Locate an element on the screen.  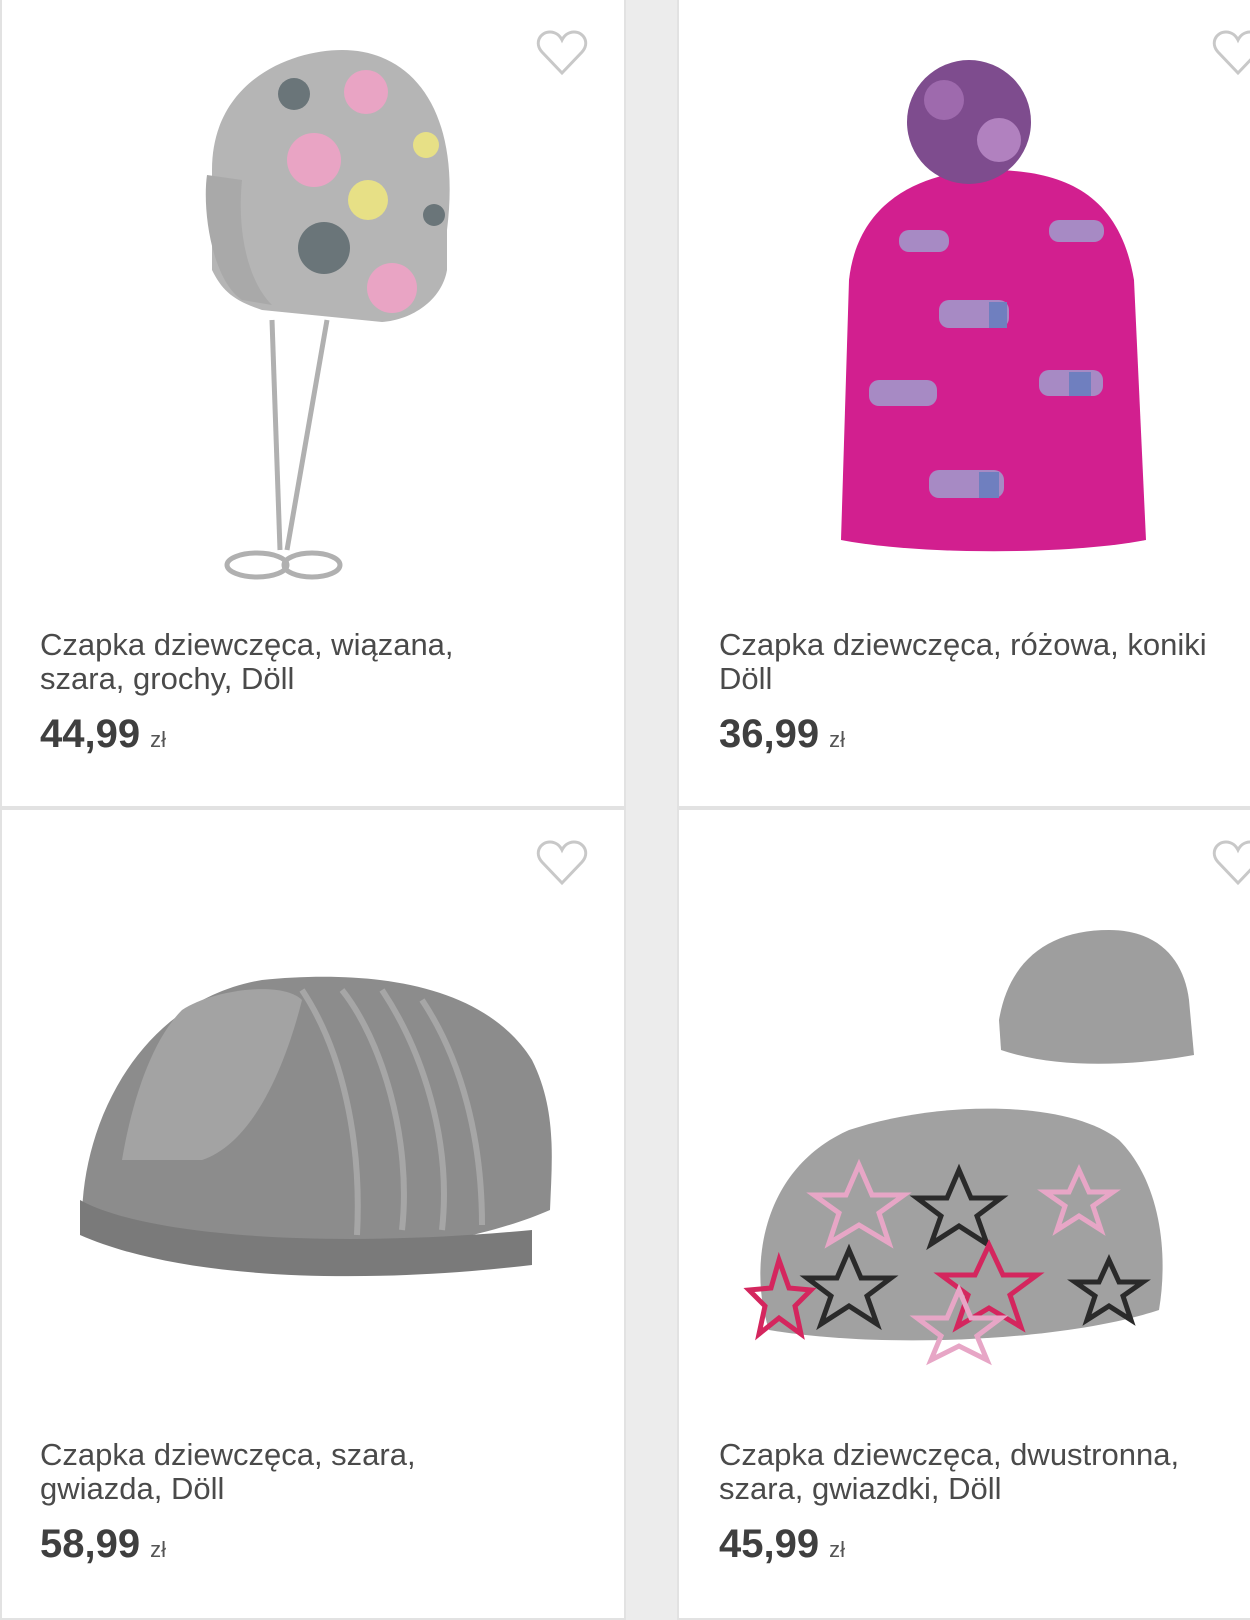
product-title: Czapka dziewczęca, szara, gwiazda, Döll is located at coordinates (320, 1472).